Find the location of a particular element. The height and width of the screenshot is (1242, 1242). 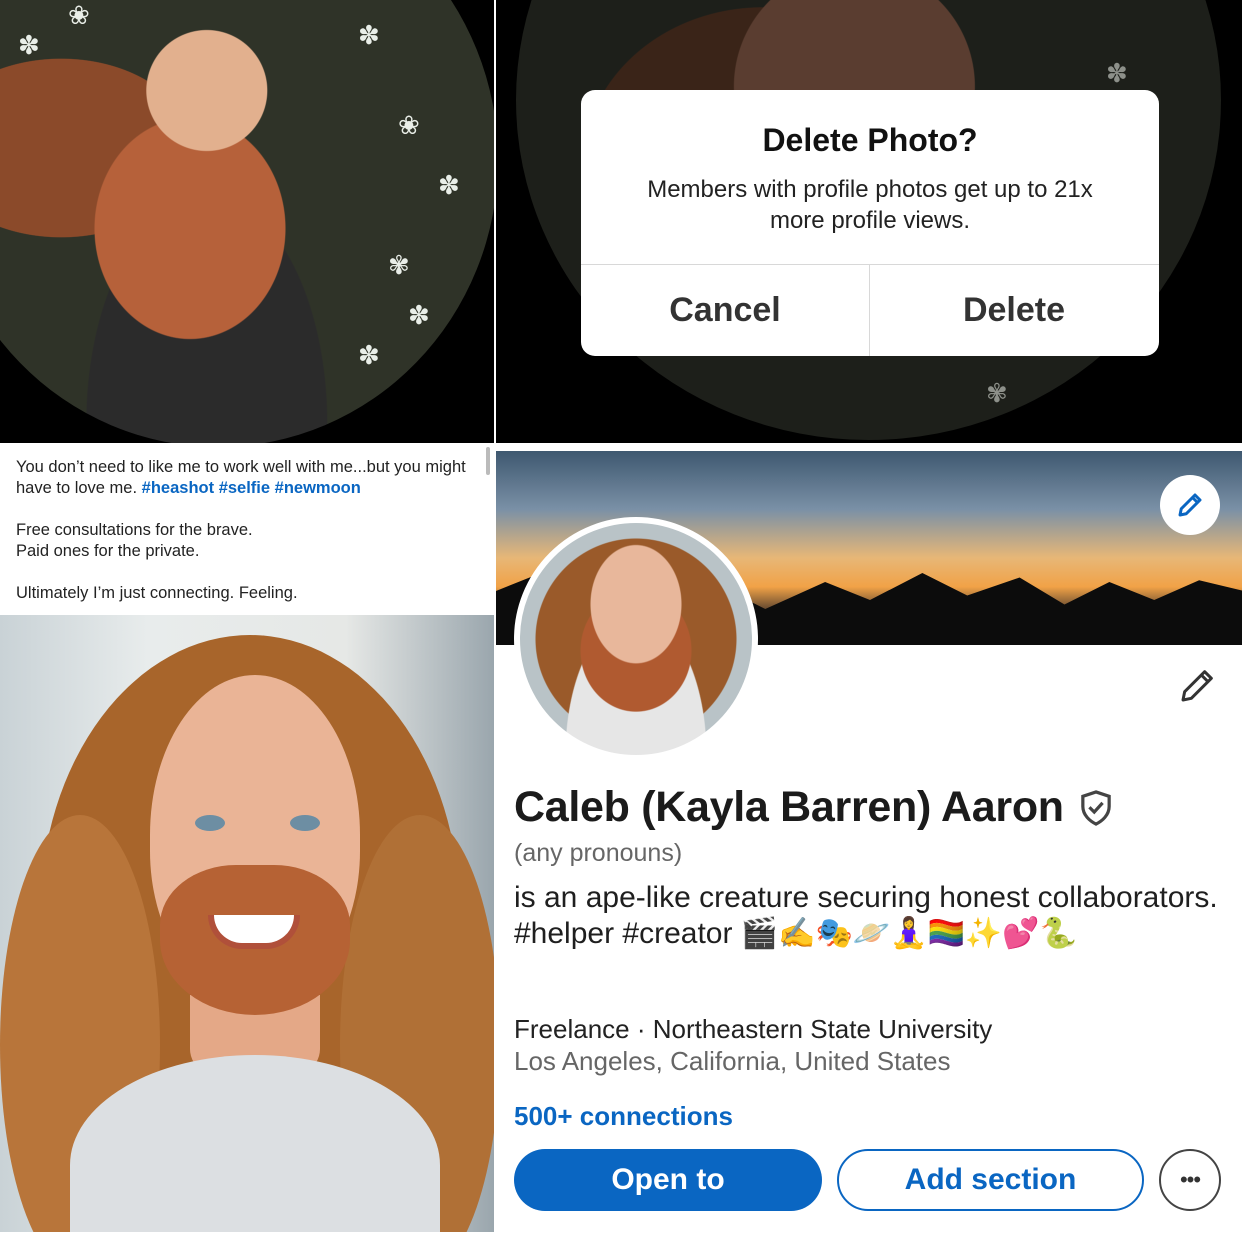

ellipsis-icon: ••• is located at coordinates (1190, 1179).